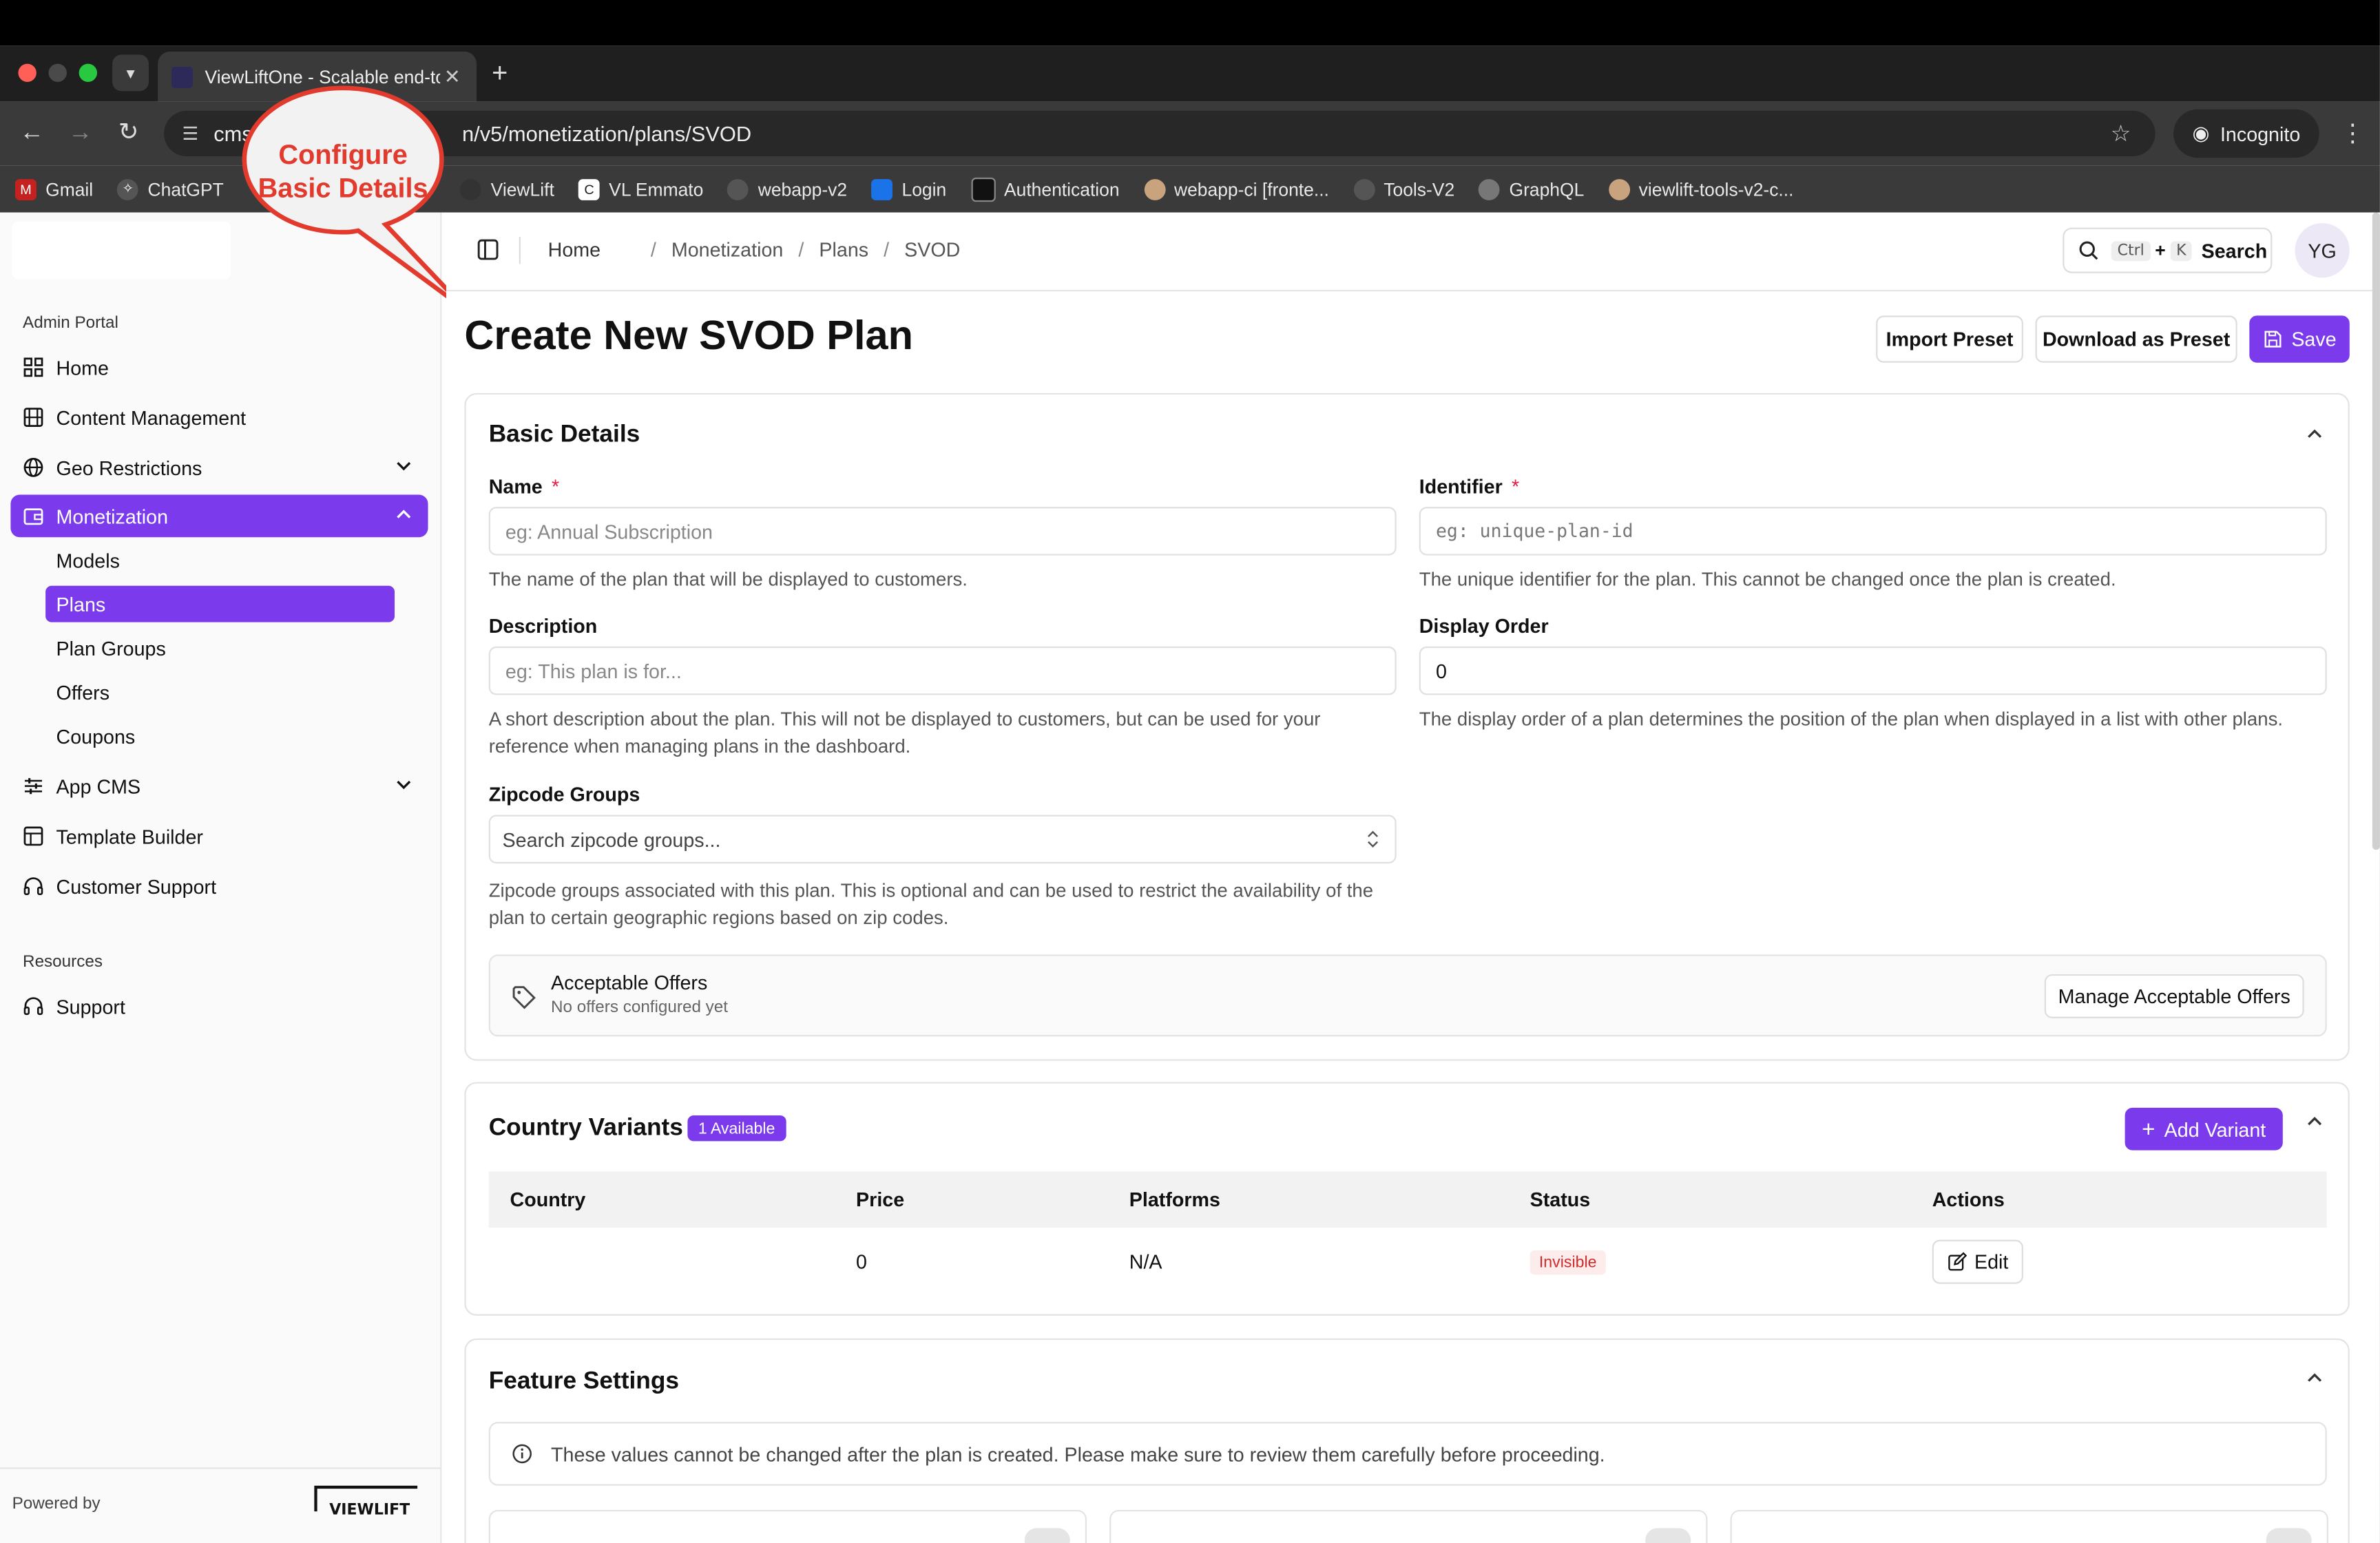 This screenshot has width=2380, height=1543. Describe the element at coordinates (33, 836) in the screenshot. I see `layout-icon` at that location.